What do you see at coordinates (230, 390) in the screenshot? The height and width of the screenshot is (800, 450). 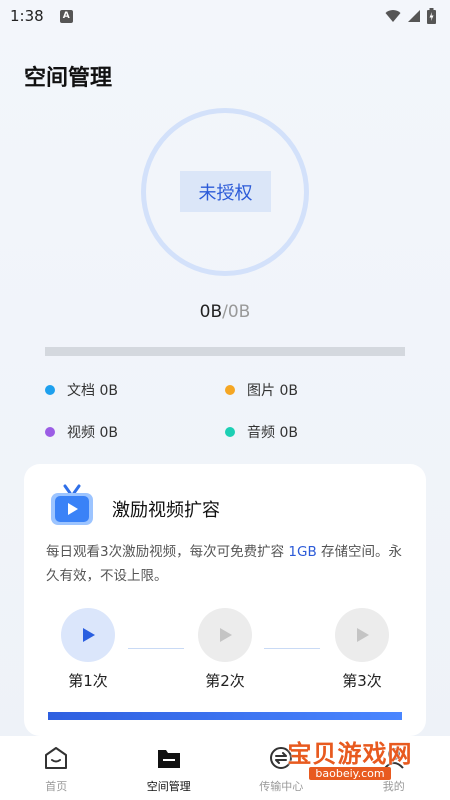 I see `legend-images-dot` at bounding box center [230, 390].